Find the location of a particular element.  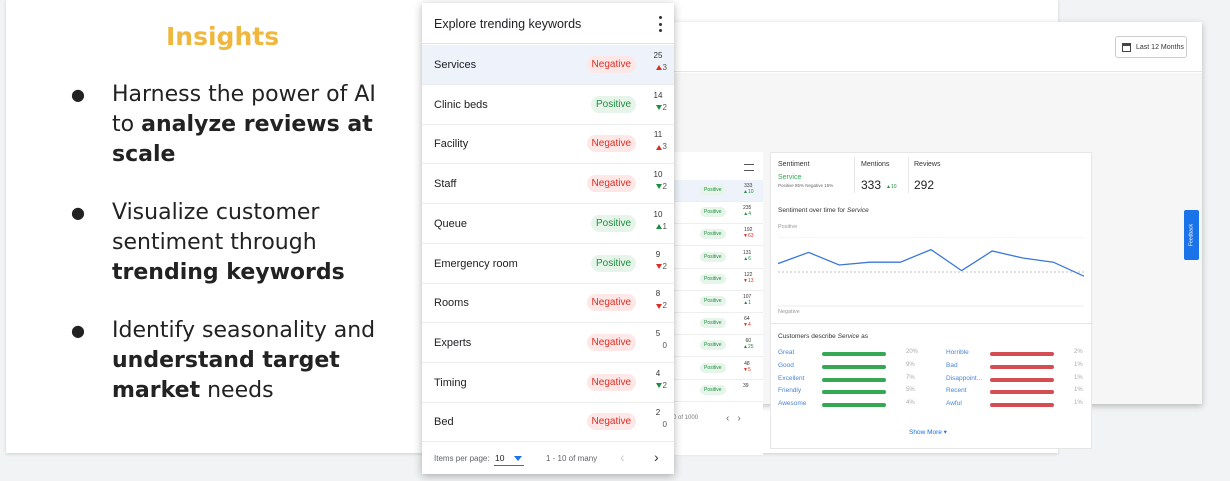

dashboard-topbar: Last 12 Months is located at coordinates (933, 47).